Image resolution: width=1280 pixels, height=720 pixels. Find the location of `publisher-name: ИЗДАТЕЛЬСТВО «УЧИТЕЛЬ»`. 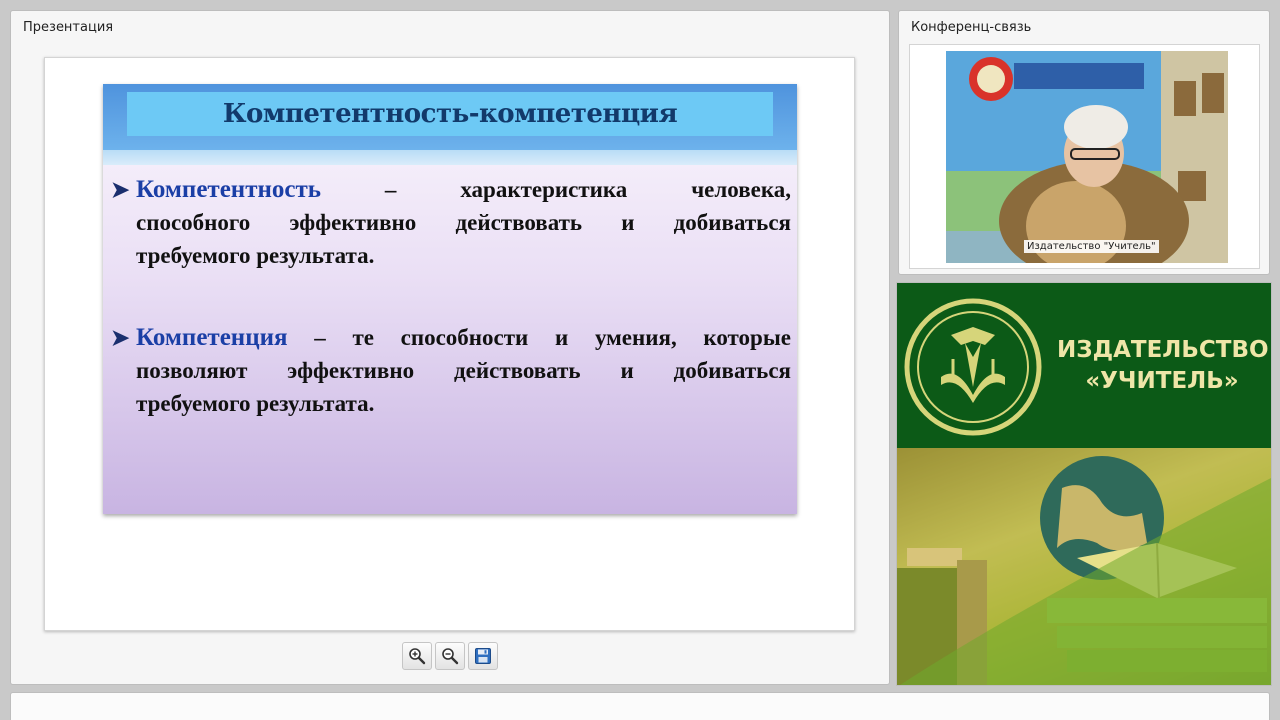

publisher-name: ИЗДАТЕЛЬСТВО «УЧИТЕЛЬ» is located at coordinates (1163, 366).